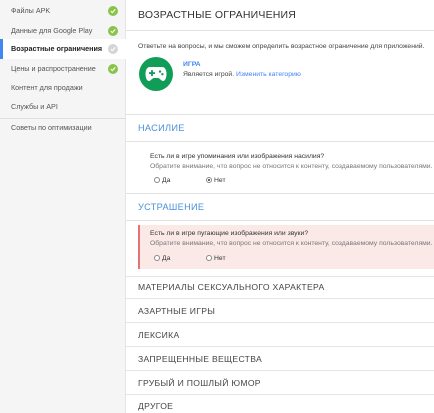 The image size is (434, 413). I want to click on section-gambling: АЗАРТНЫЕ ИГРЫ, so click(176, 311).